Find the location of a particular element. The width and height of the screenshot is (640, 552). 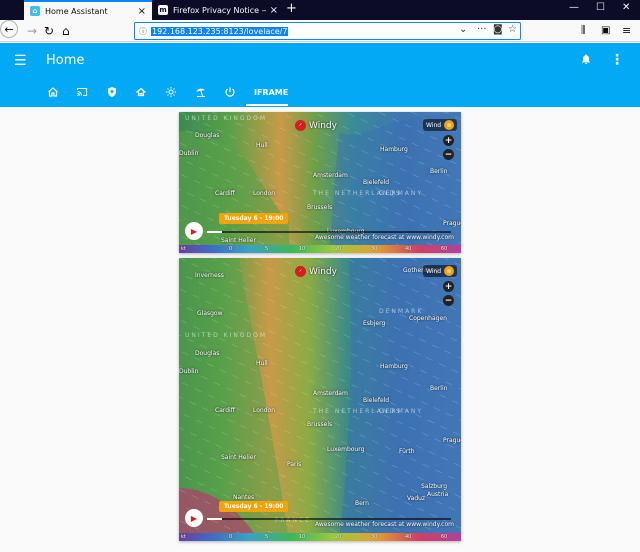

house-icon is located at coordinates (141, 92).